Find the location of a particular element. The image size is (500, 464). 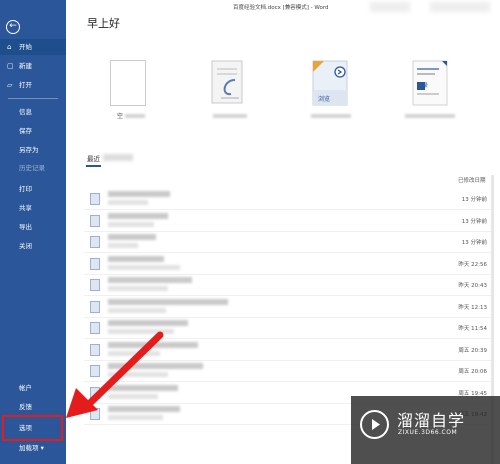

column-header-modified: 已修改日期 is located at coordinates (472, 181).